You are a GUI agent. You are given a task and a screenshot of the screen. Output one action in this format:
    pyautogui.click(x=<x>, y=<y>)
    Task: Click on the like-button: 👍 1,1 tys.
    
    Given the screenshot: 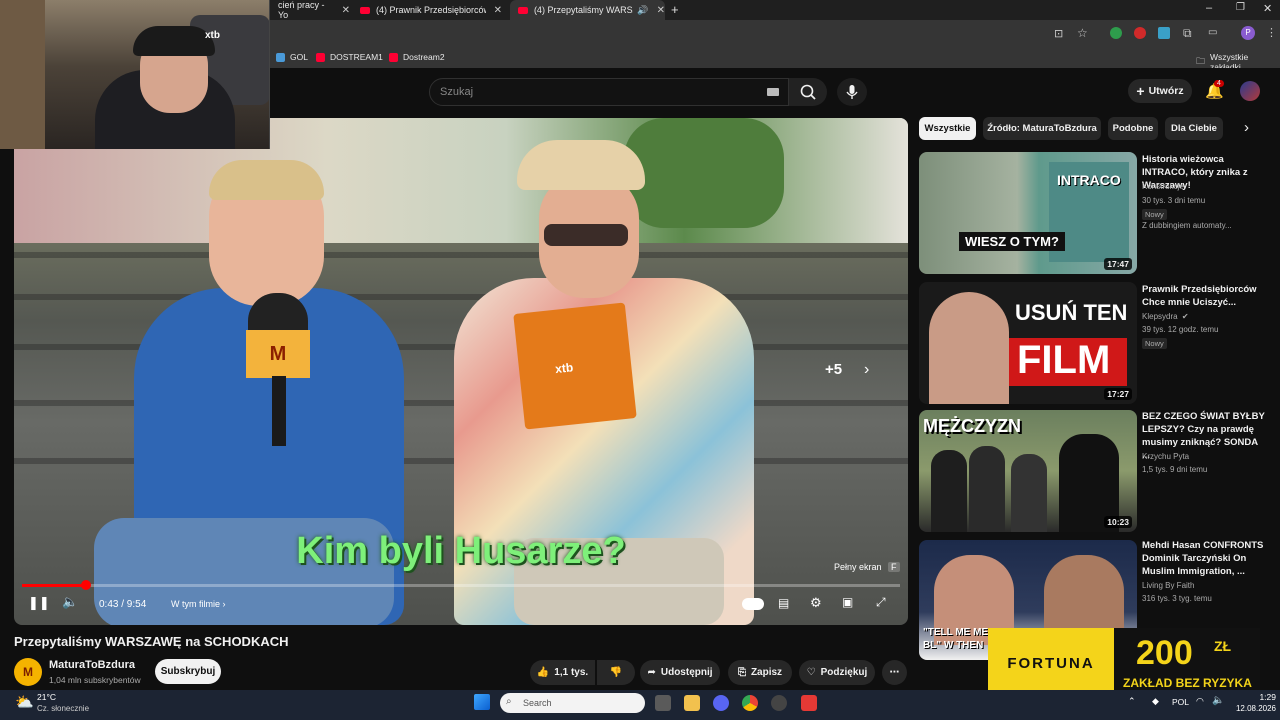 What is the action you would take?
    pyautogui.click(x=562, y=672)
    